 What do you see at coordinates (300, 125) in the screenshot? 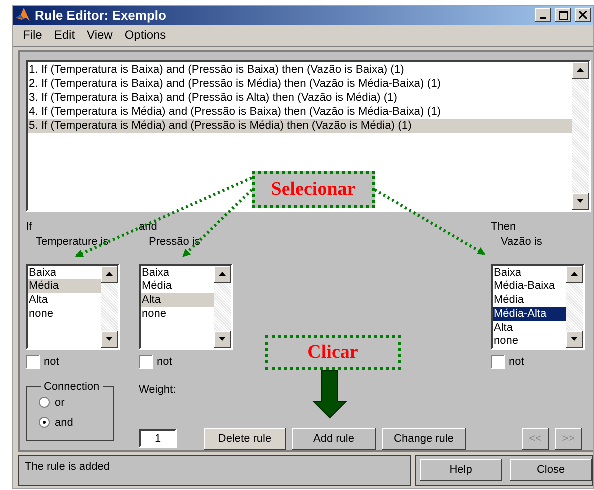
I see `rule-item: 5. If (Temperatura is Média) and (Pressão is Média) then (Vazão is Média) (1)` at bounding box center [300, 125].